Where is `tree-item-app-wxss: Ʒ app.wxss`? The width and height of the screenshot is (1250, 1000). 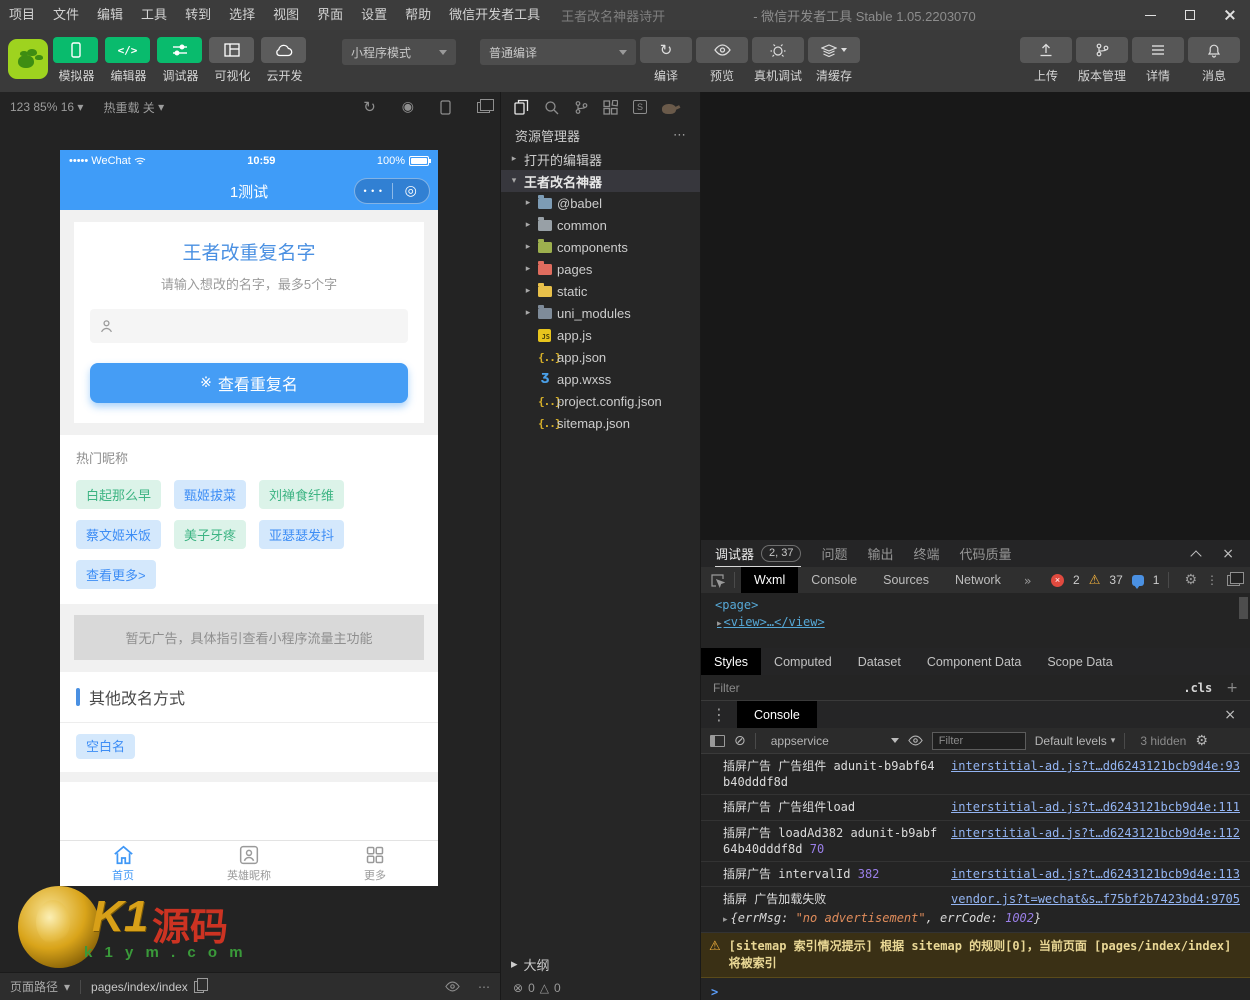
tree-item-app-wxss: Ʒ app.wxss is located at coordinates (600, 379).